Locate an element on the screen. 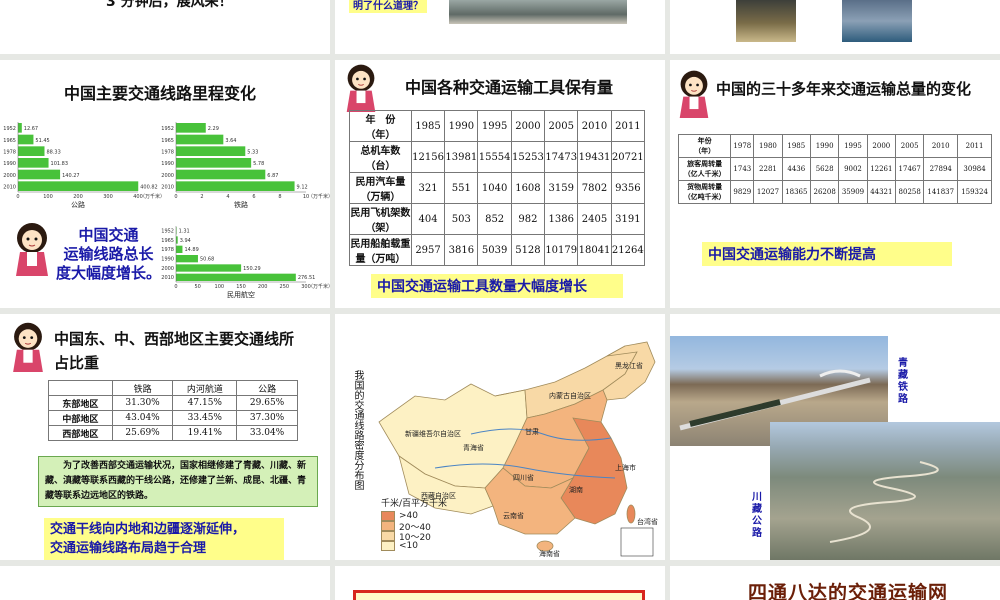 The height and width of the screenshot is (600, 1000). region-sichuan: 四川省 is located at coordinates (523, 477).